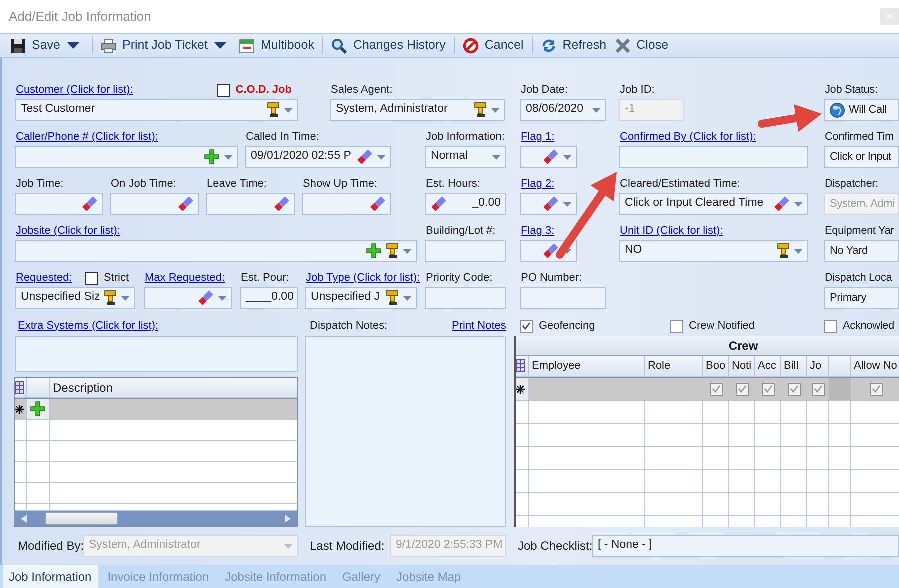 This screenshot has height=588, width=899. Describe the element at coordinates (493, 45) in the screenshot. I see `toolbar-button: Cancel` at that location.